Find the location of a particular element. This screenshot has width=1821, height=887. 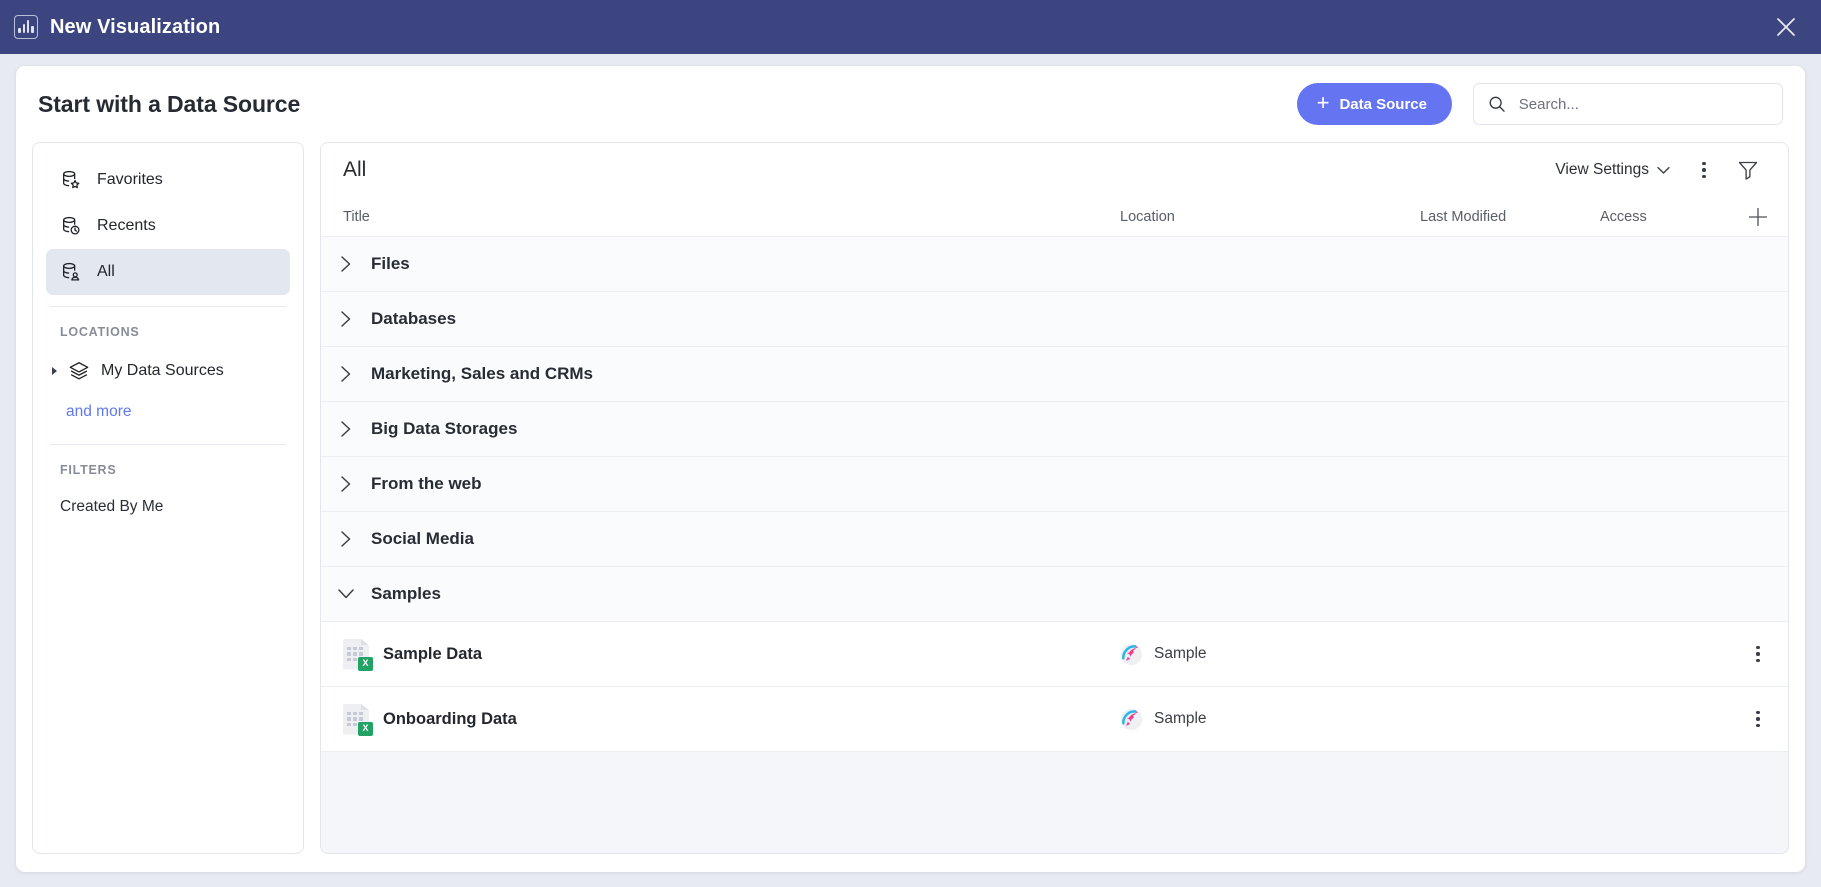

sidebar-item-label: My Data Sources is located at coordinates (162, 370).